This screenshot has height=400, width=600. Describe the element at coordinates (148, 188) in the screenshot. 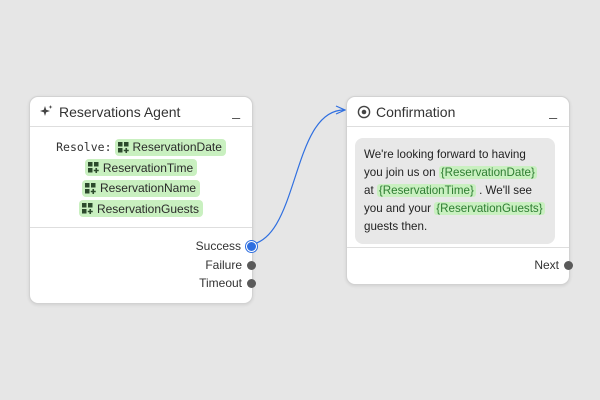

I see `variable-name: ReservationName` at that location.